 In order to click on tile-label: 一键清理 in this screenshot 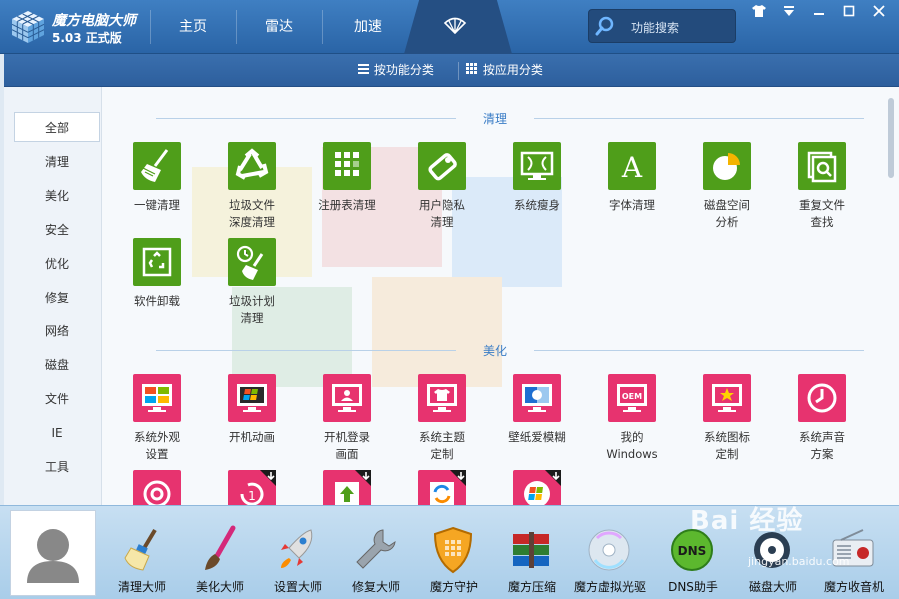, I will do `click(157, 205)`.